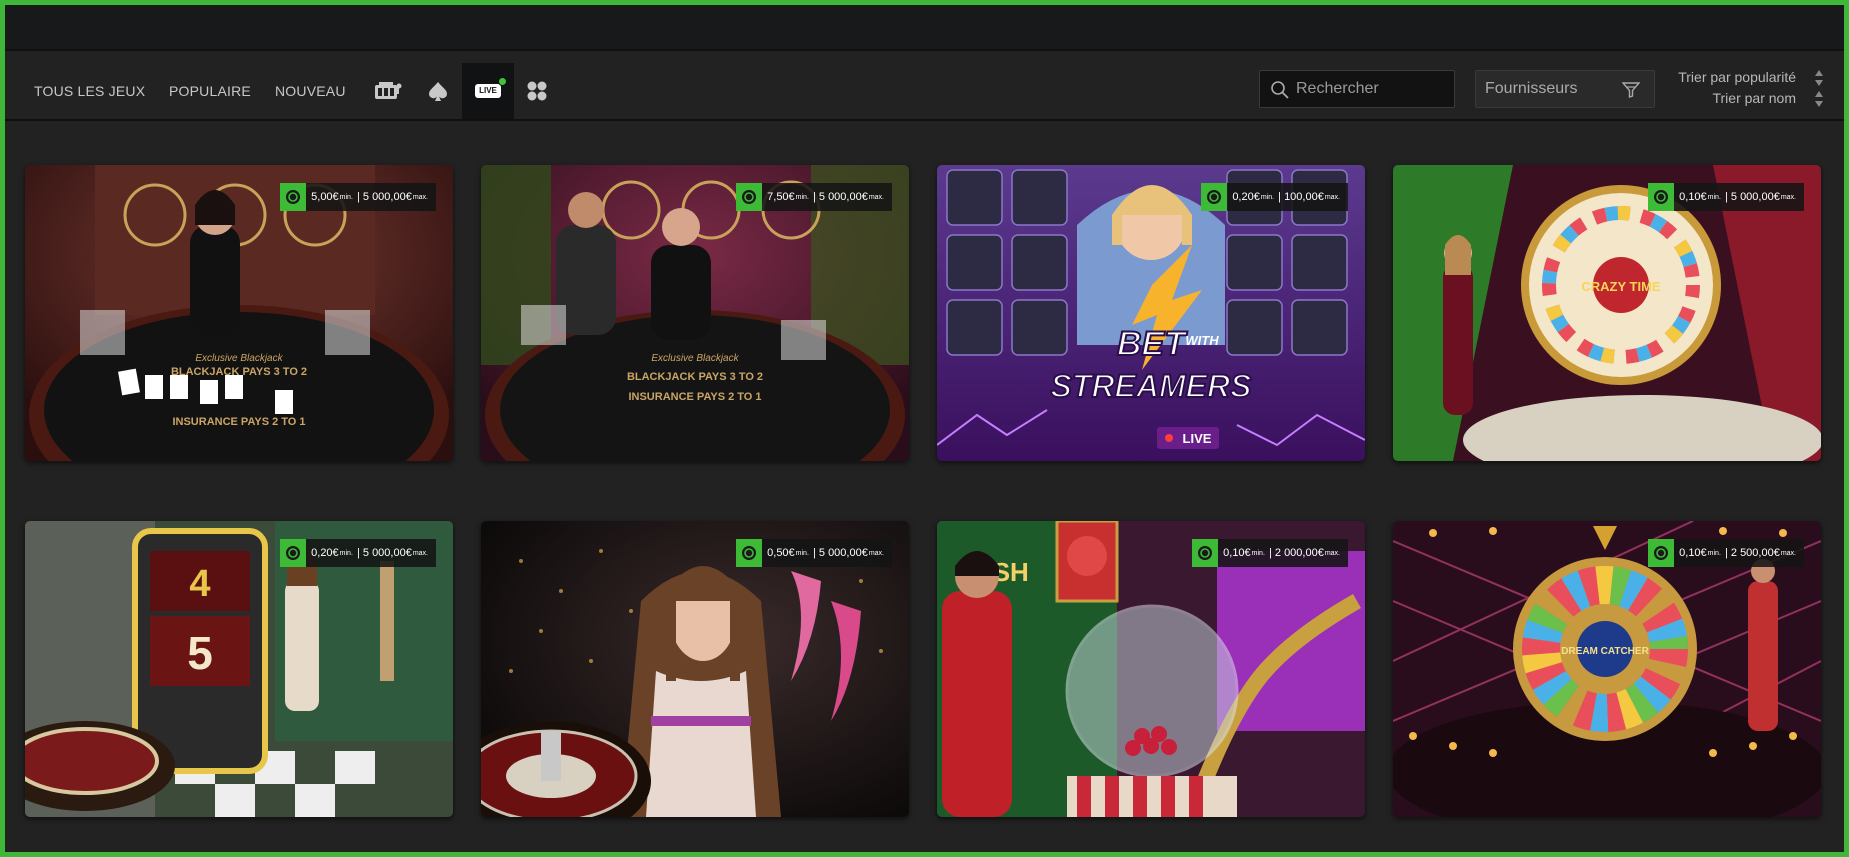  I want to click on bet-limit-badge: 0,20€ min. | 5 000,00€ max., so click(358, 553).